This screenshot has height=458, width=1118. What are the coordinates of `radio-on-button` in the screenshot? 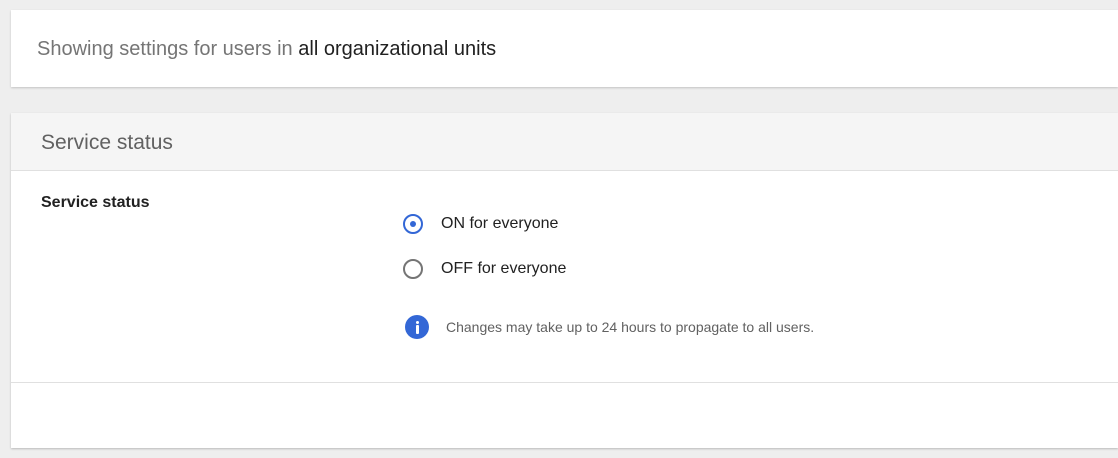 It's located at (413, 224).